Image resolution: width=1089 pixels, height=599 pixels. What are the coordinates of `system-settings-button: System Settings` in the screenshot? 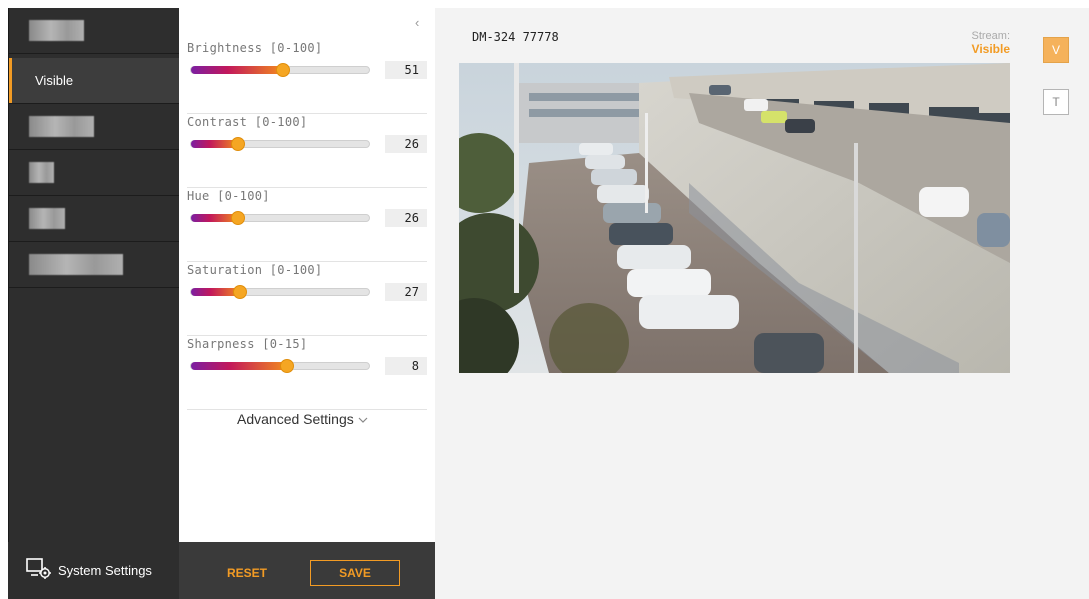 It's located at (93, 570).